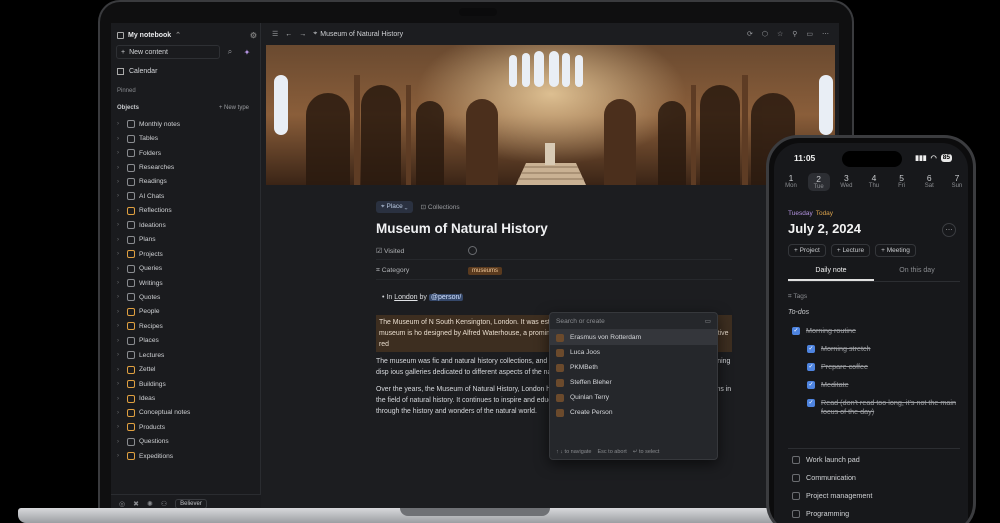  Describe the element at coordinates (187, 312) in the screenshot. I see `sidebar-item: › People` at that location.